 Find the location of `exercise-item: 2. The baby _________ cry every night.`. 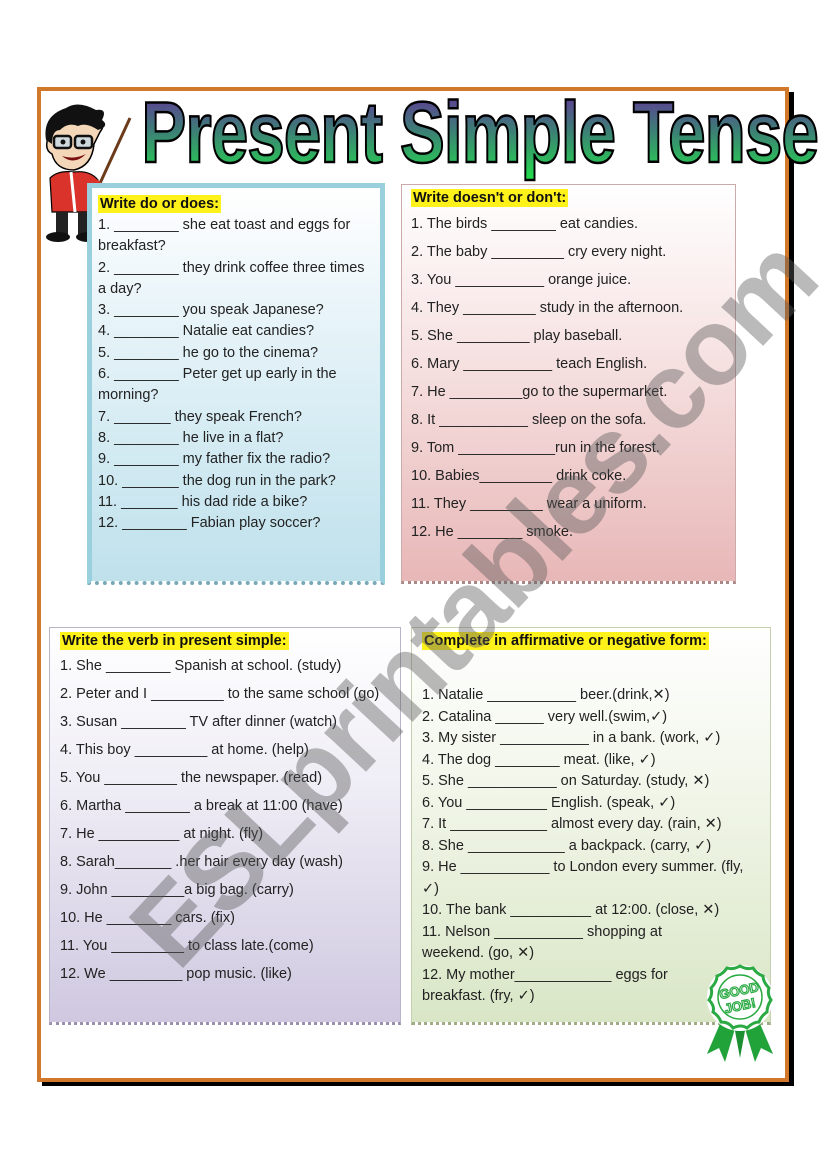

exercise-item: 2. The baby _________ cry every night. is located at coordinates (539, 252).